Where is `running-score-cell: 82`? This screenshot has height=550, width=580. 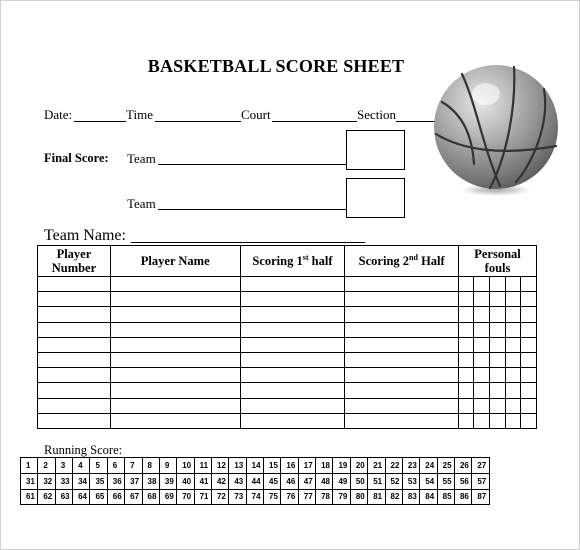 running-score-cell: 82 is located at coordinates (393, 497).